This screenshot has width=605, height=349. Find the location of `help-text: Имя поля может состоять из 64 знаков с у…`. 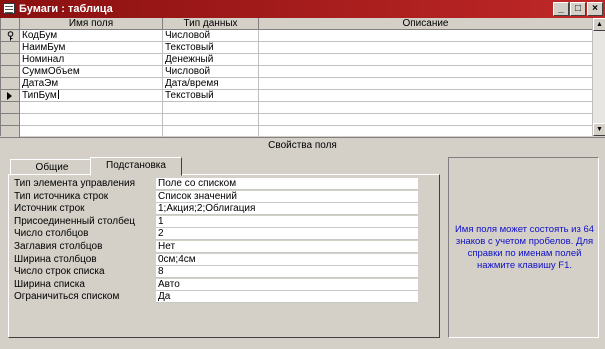

help-text: Имя поля может состоять из 64 знаков с у… is located at coordinates (524, 247).